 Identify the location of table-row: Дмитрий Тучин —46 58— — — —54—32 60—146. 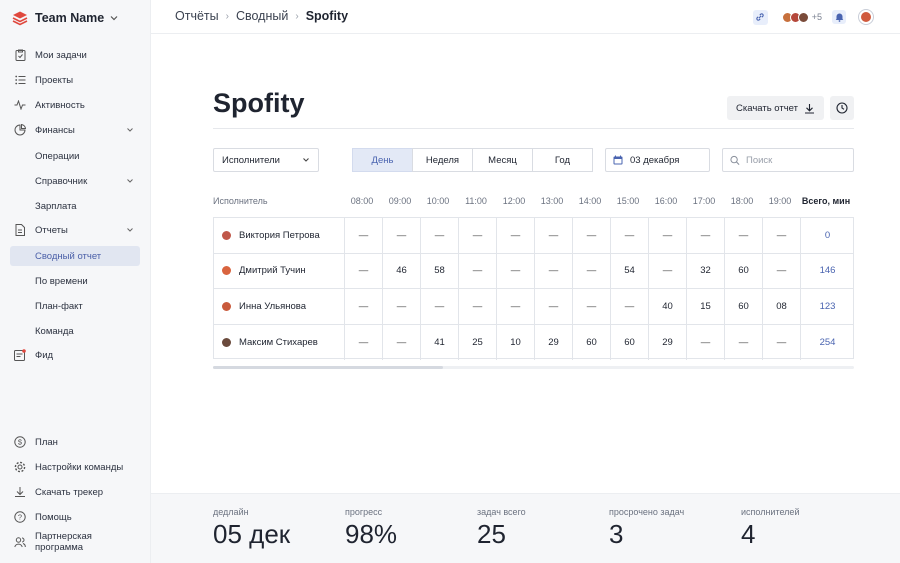
(534, 271).